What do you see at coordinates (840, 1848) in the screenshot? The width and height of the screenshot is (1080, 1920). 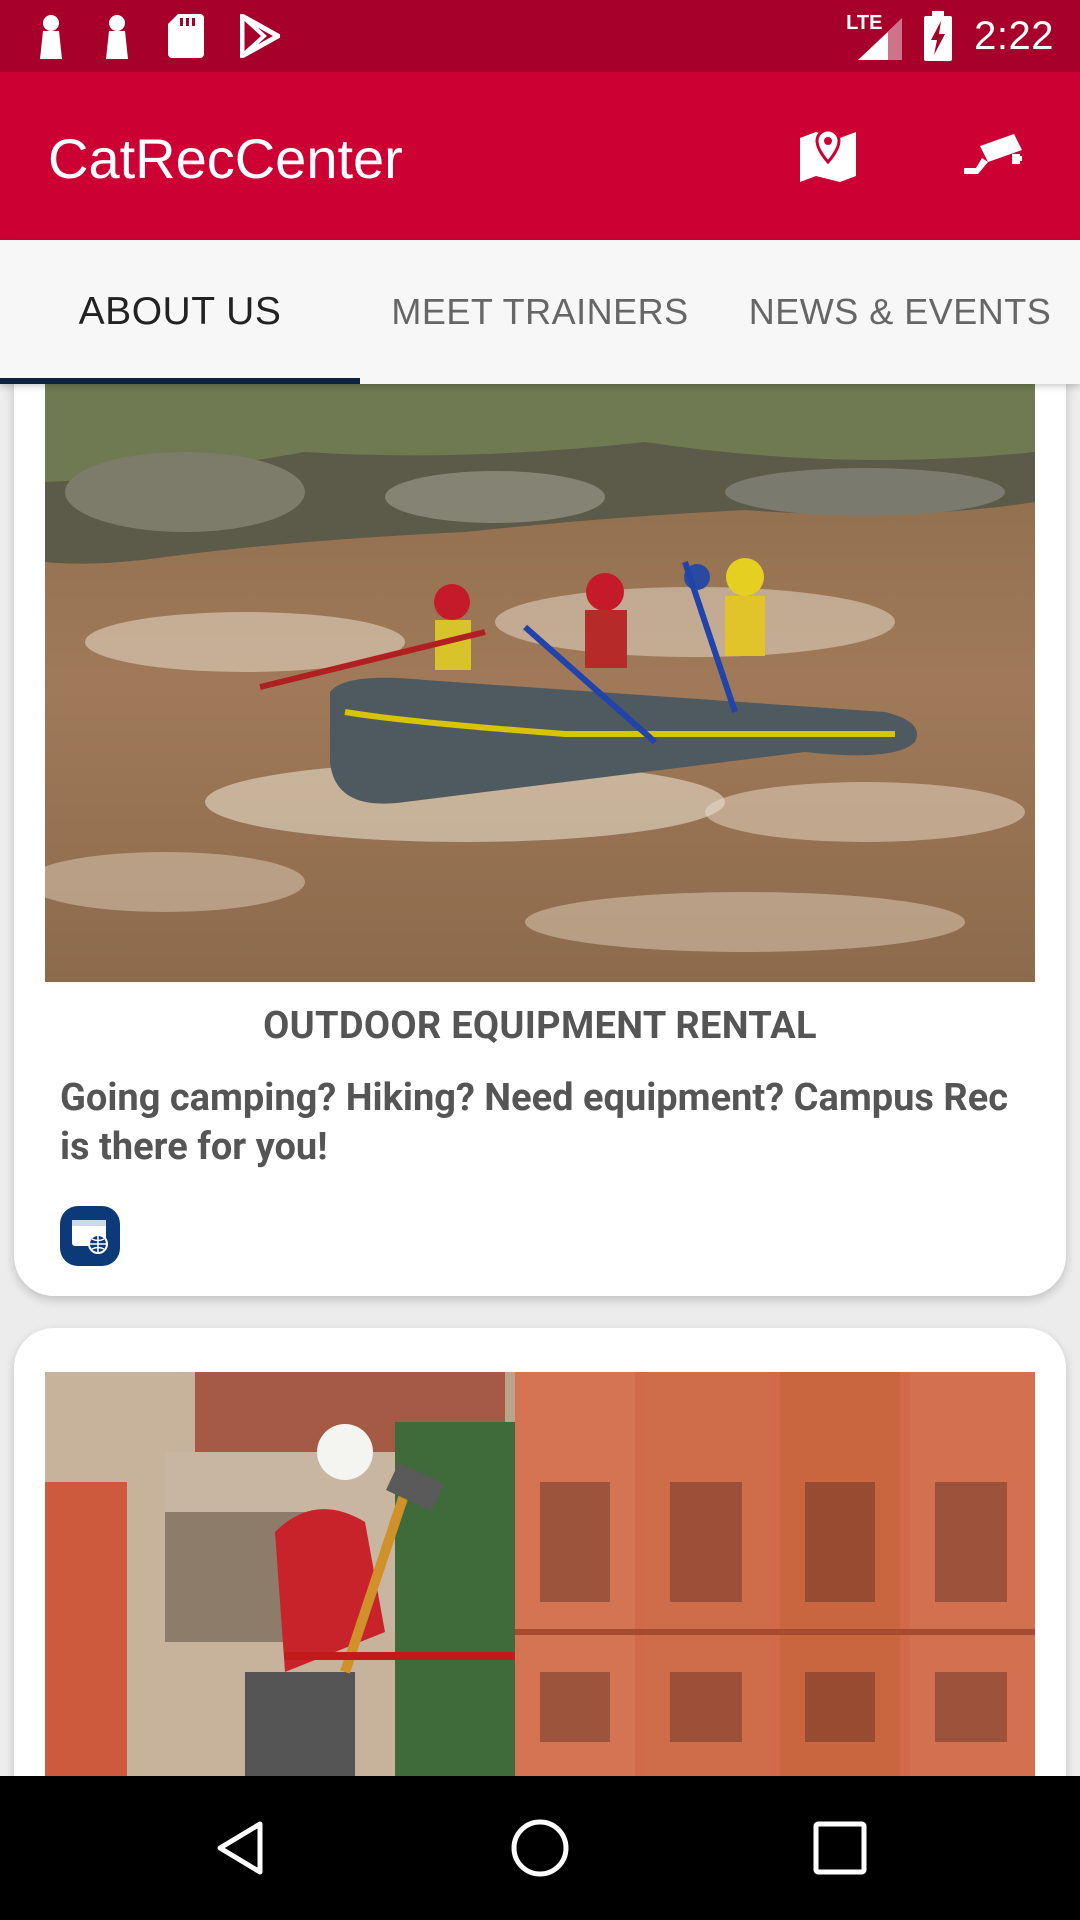 I see `recents-icon` at bounding box center [840, 1848].